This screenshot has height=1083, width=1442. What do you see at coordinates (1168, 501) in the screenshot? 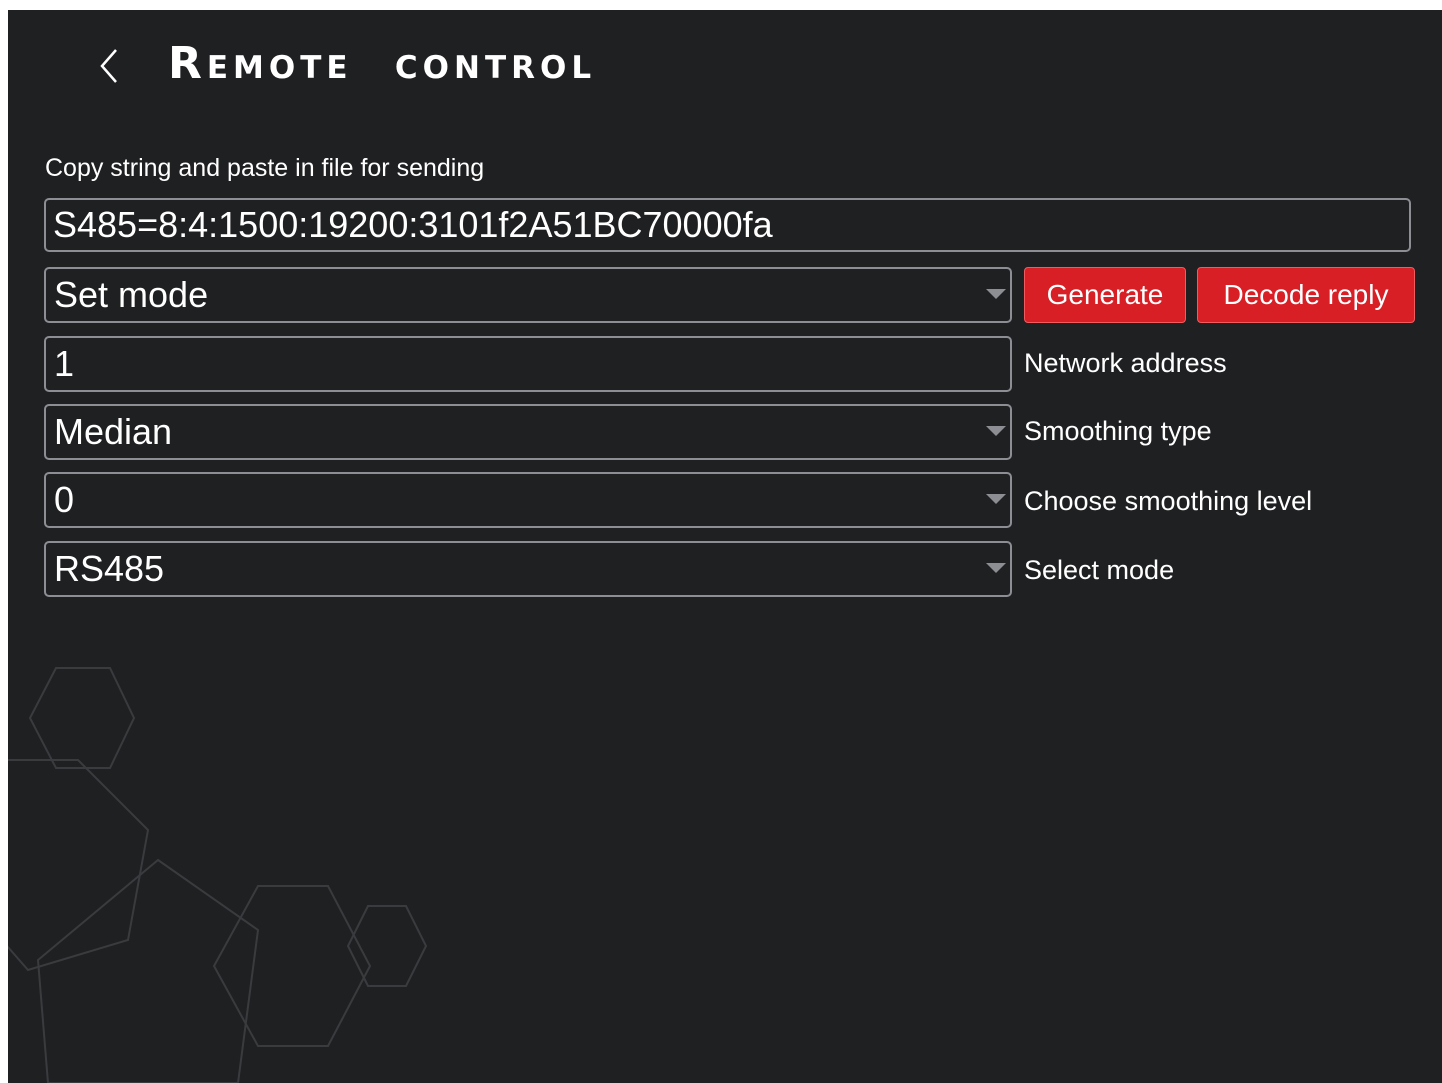
I see `smoothing-level-label: Choose smoothing level` at bounding box center [1168, 501].